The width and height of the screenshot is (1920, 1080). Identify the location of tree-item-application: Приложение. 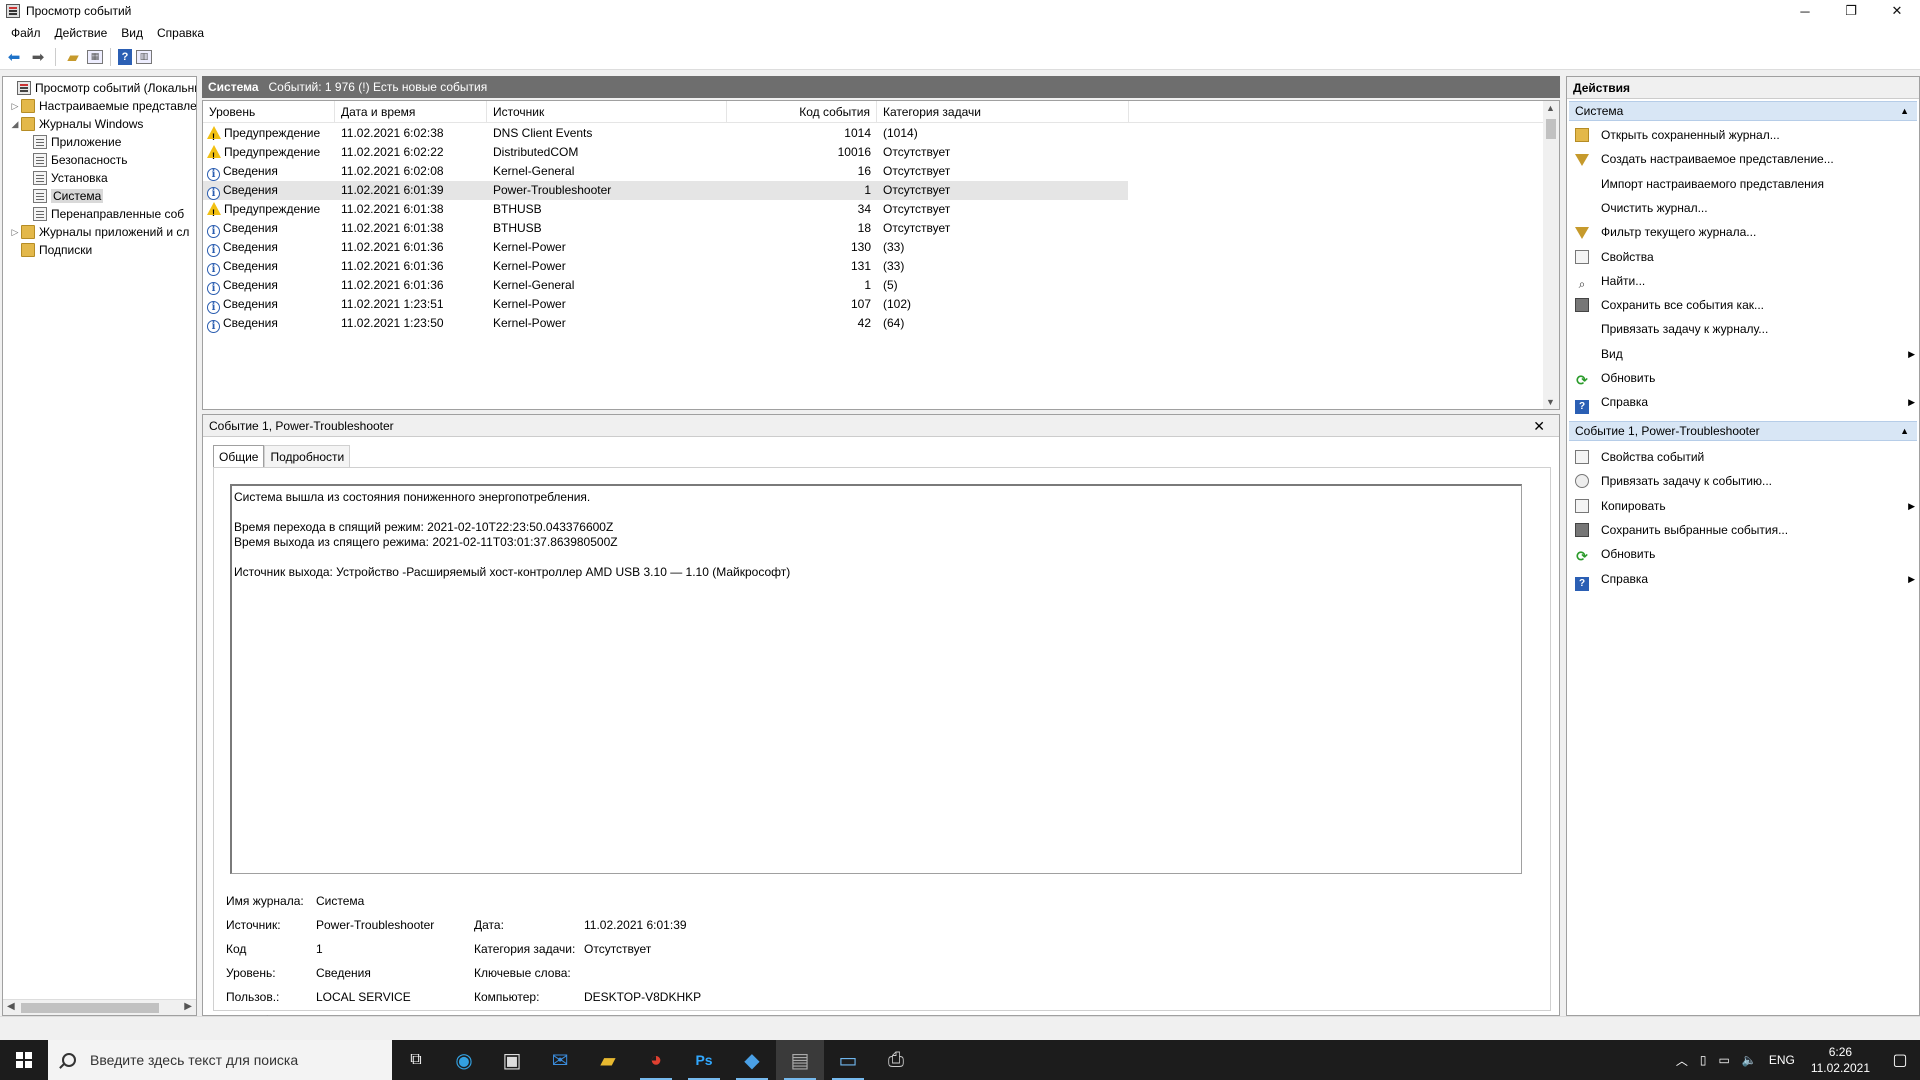
(77, 142).